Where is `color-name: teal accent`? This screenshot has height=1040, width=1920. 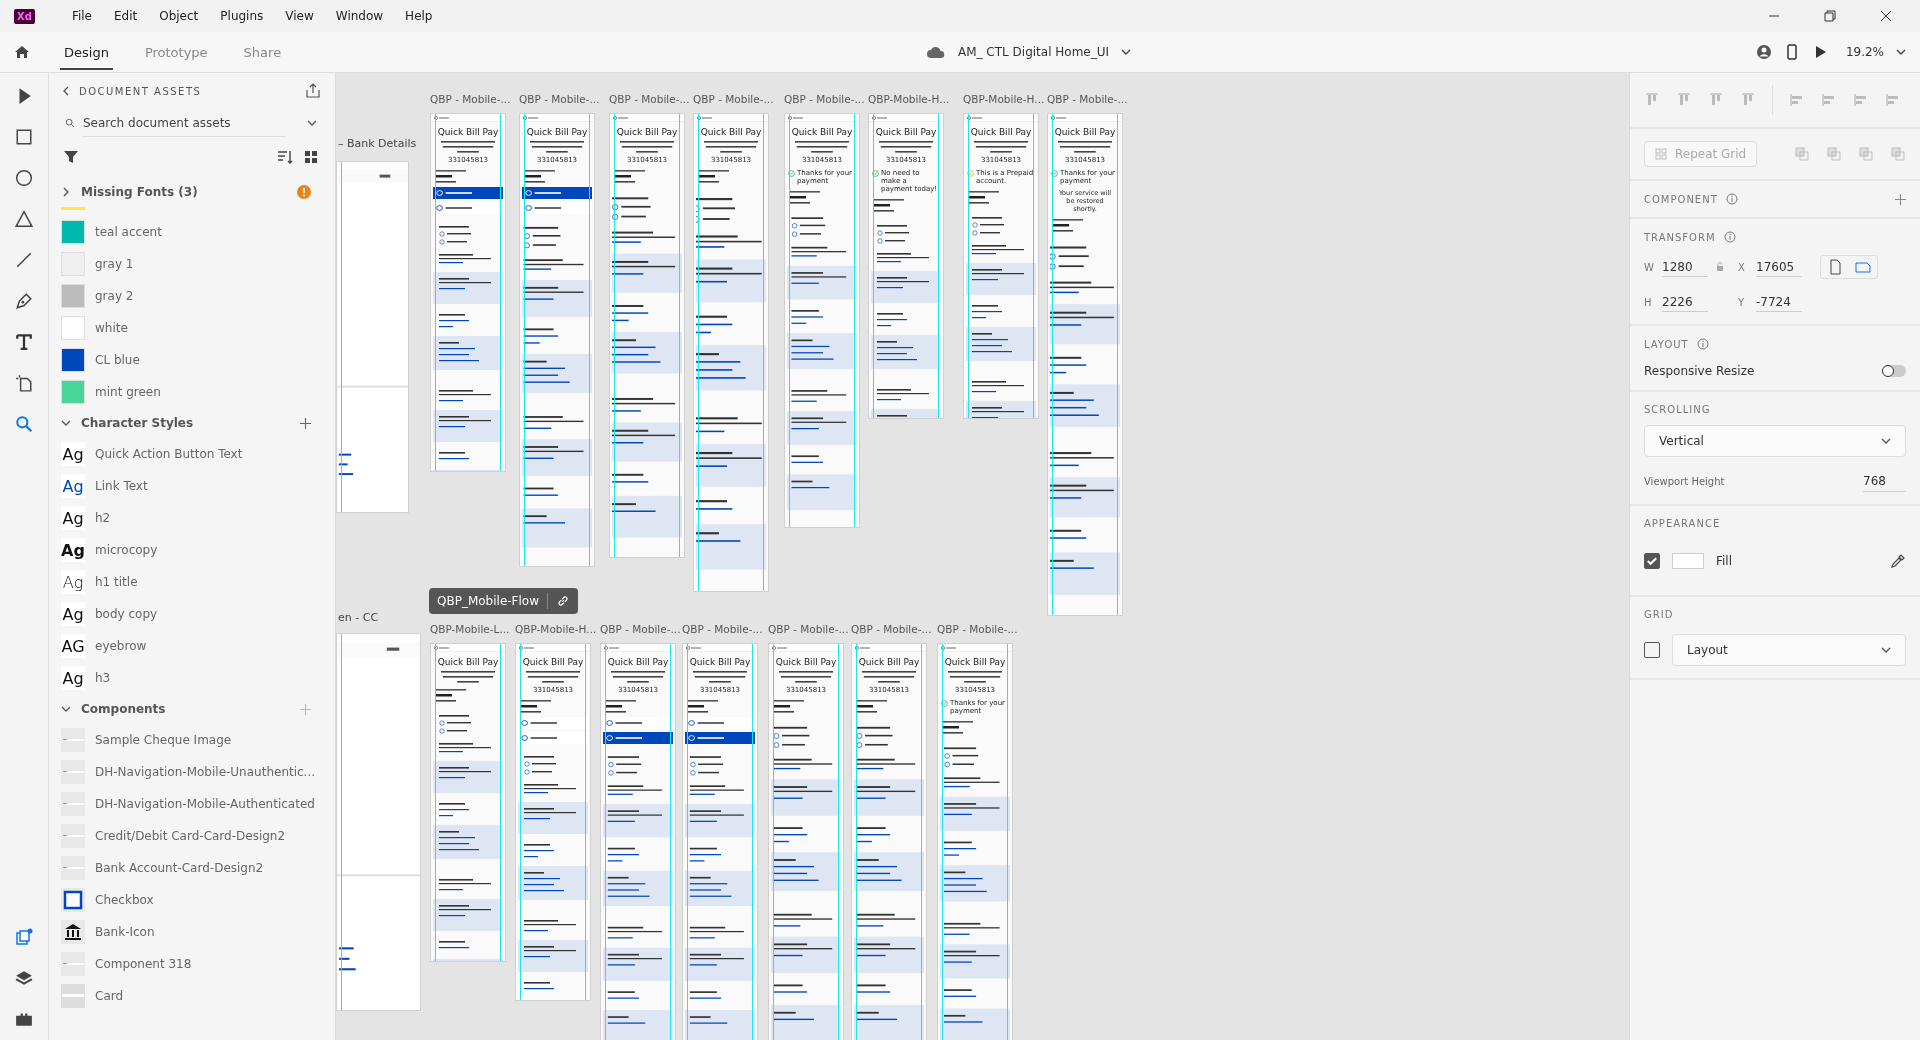 color-name: teal accent is located at coordinates (128, 232).